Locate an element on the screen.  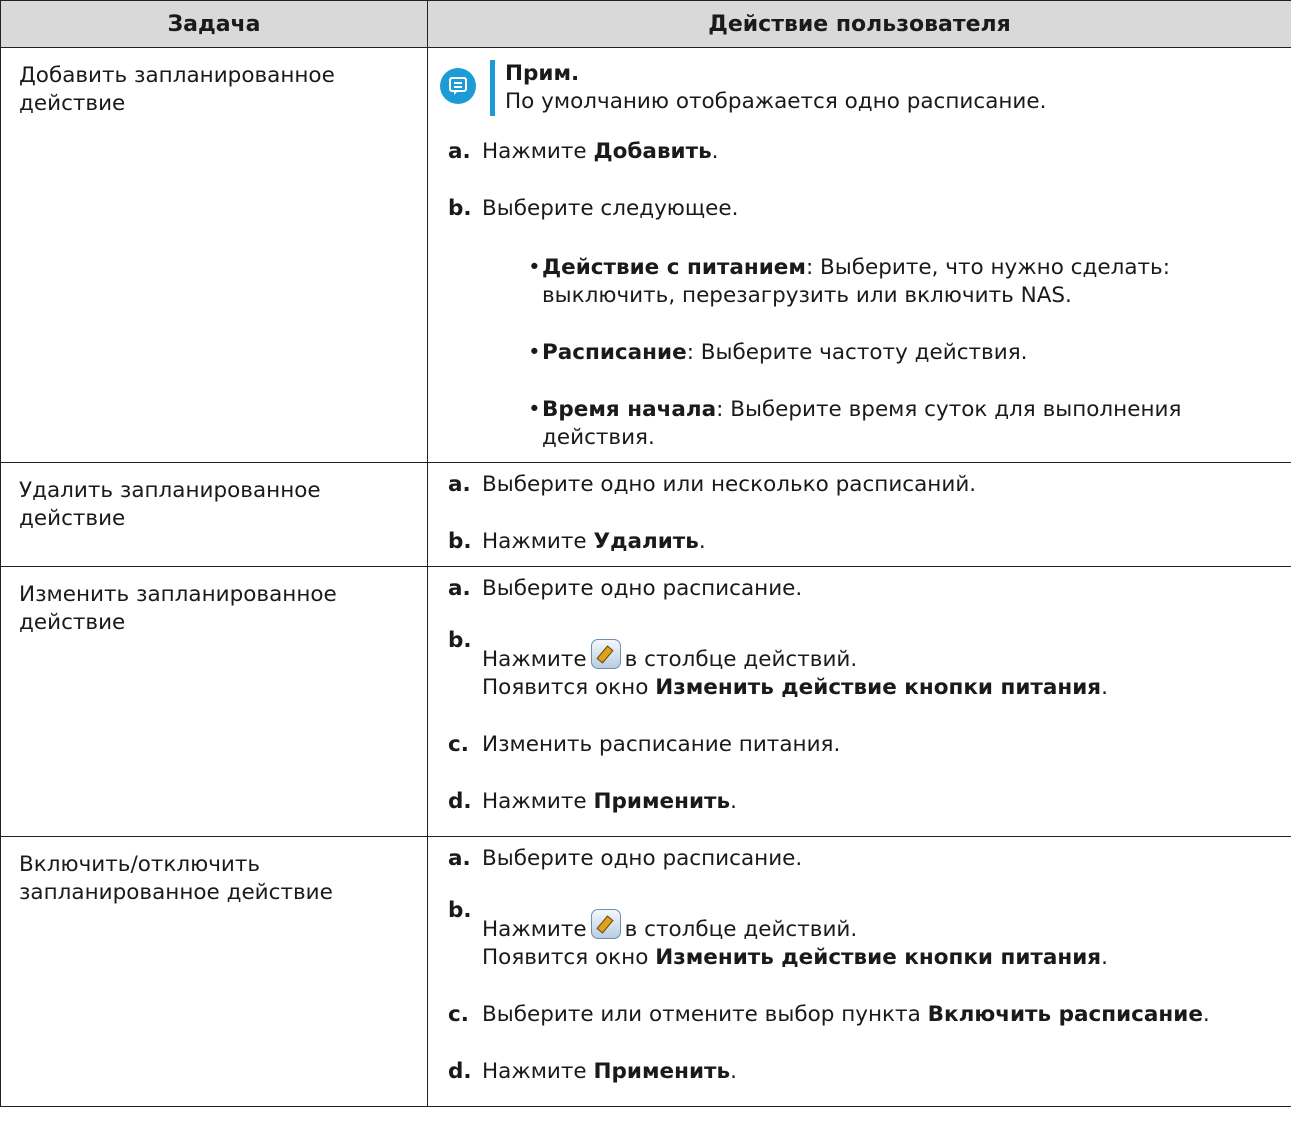
step-c: c. Изменить расписание питания. is located at coordinates (644, 744).